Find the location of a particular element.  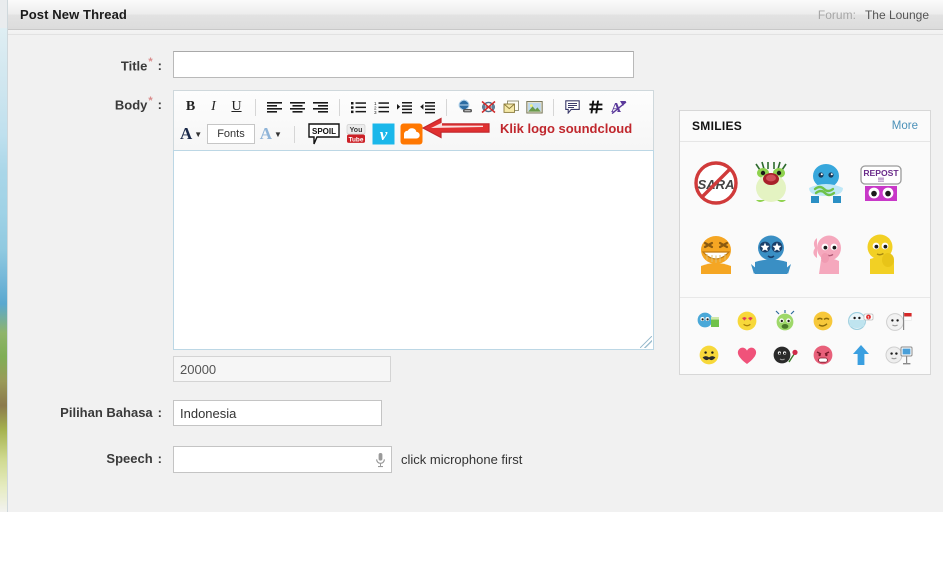

fonts-dropdown-label: Fonts is located at coordinates (231, 134).